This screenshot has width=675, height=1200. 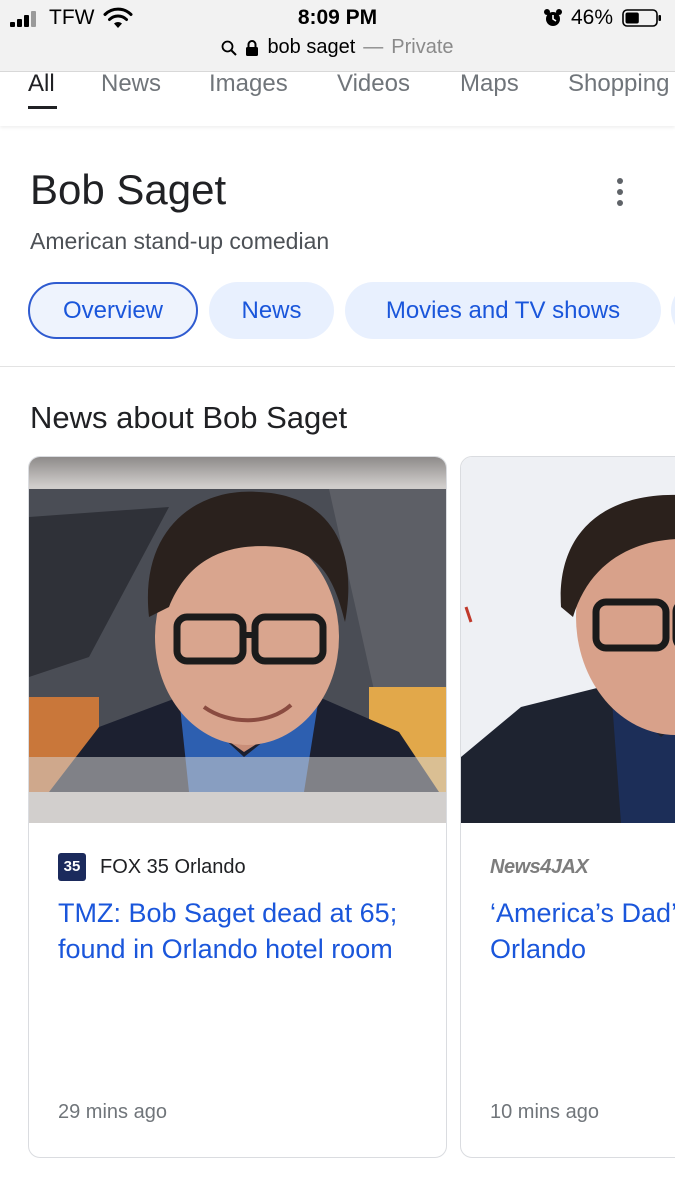 I want to click on tab-videos: Videos, so click(x=373, y=96).